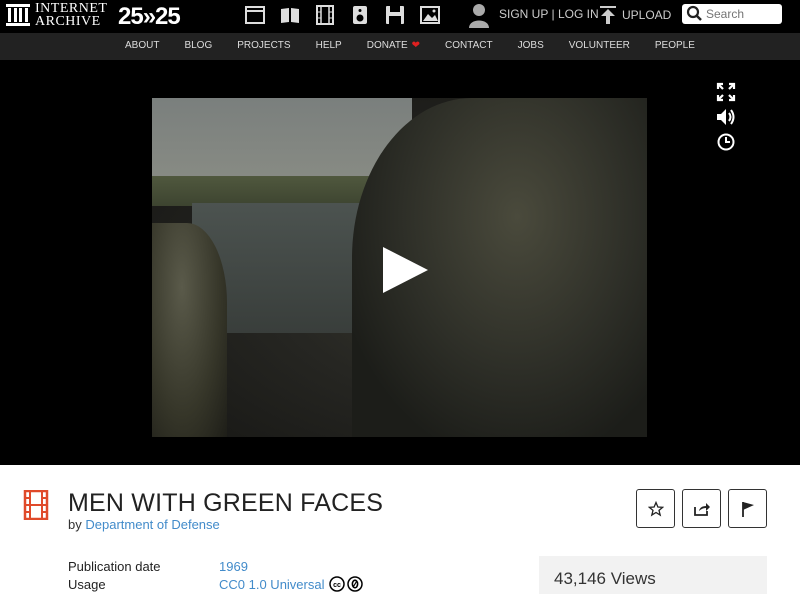 This screenshot has height=594, width=800. I want to click on license-badges: cc, so click(345, 584).